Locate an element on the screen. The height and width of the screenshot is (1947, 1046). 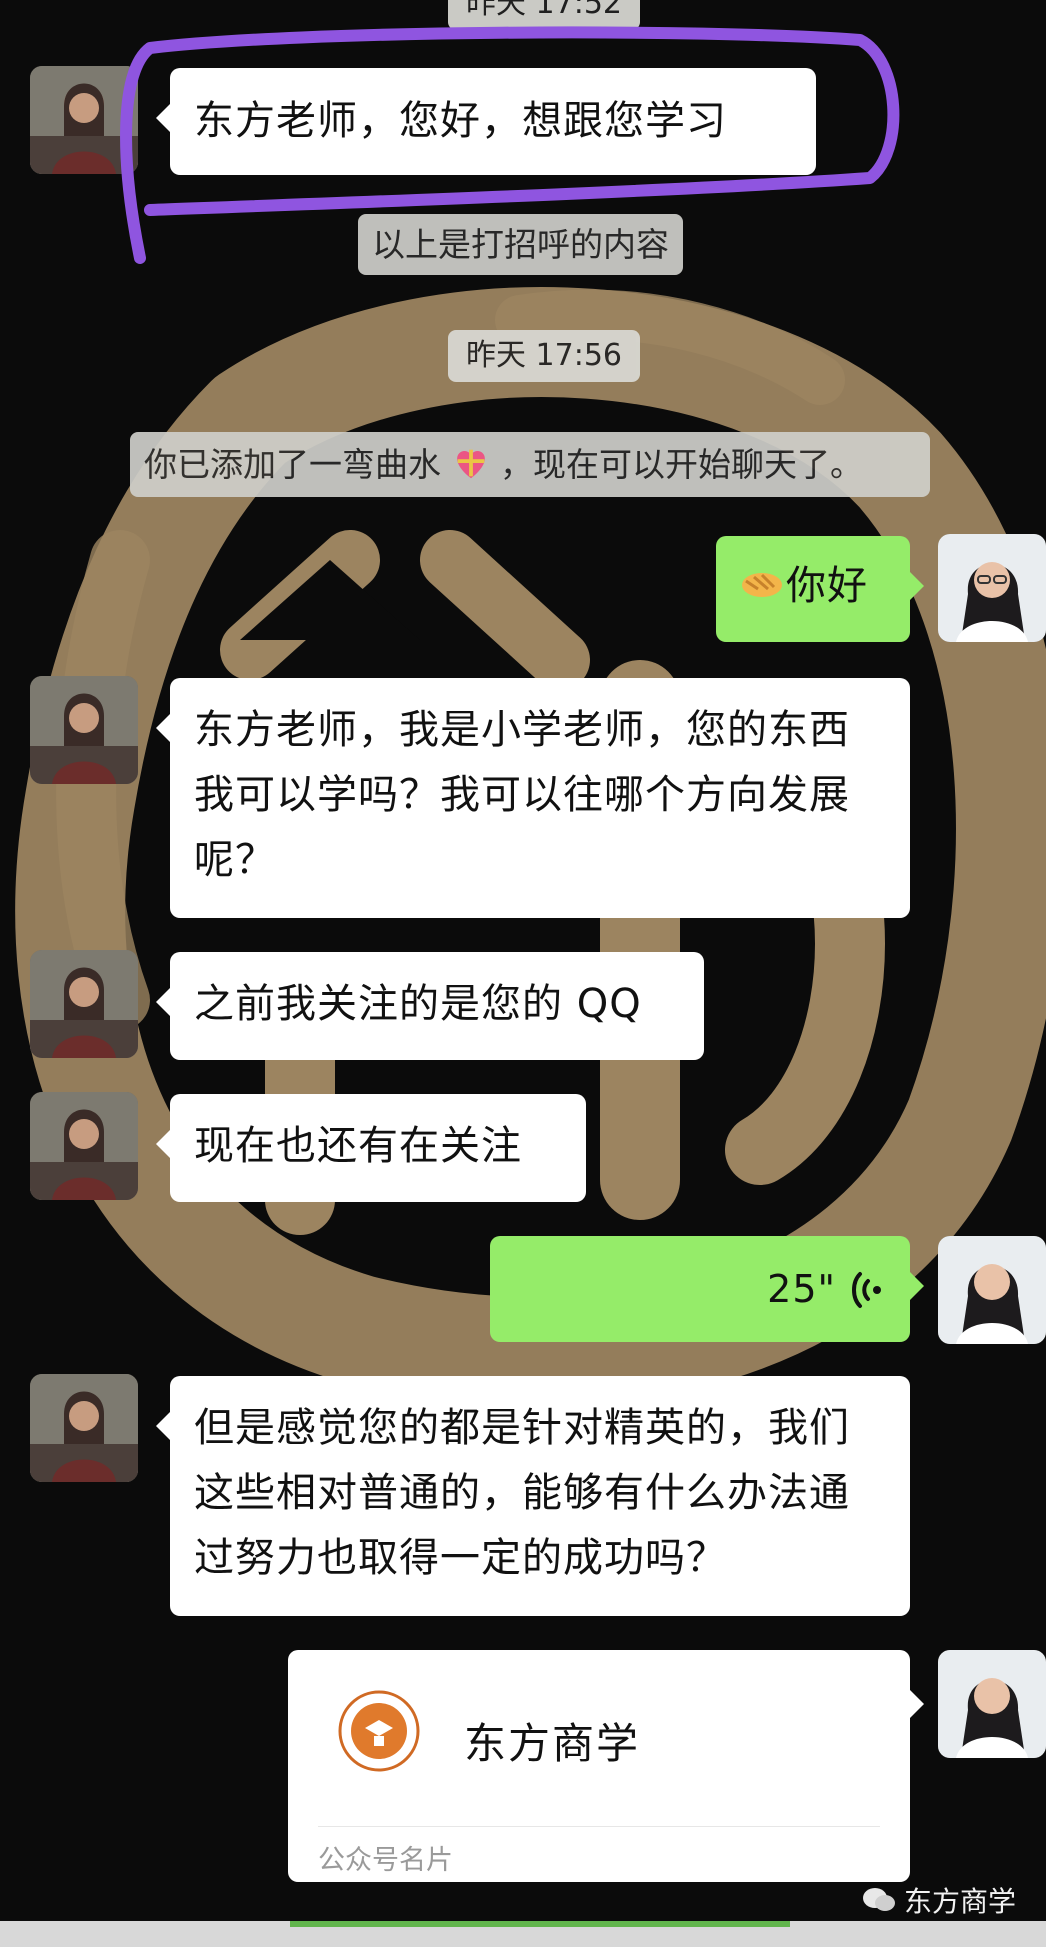
card-type-label: 公众号名片 is located at coordinates (385, 1860).